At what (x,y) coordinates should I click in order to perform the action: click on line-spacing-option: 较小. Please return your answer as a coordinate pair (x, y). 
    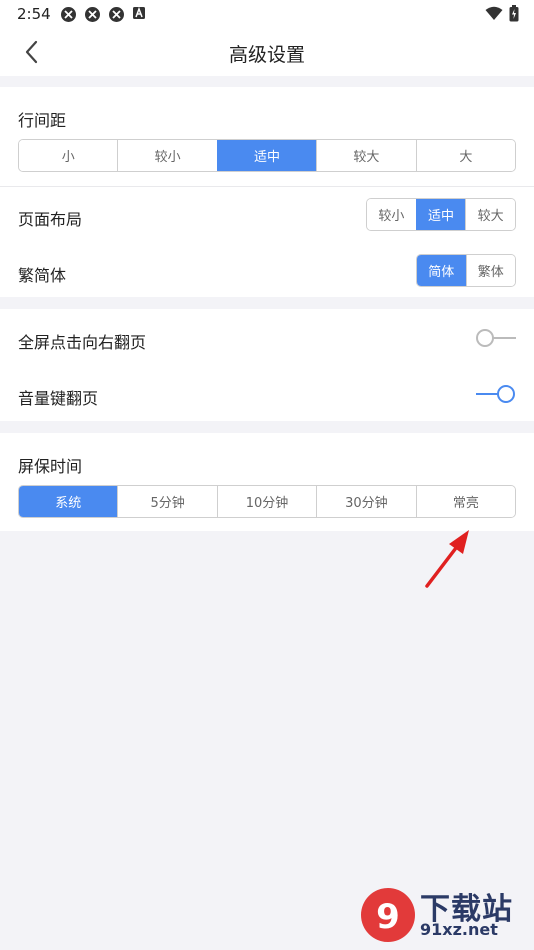
    Looking at the image, I should click on (167, 155).